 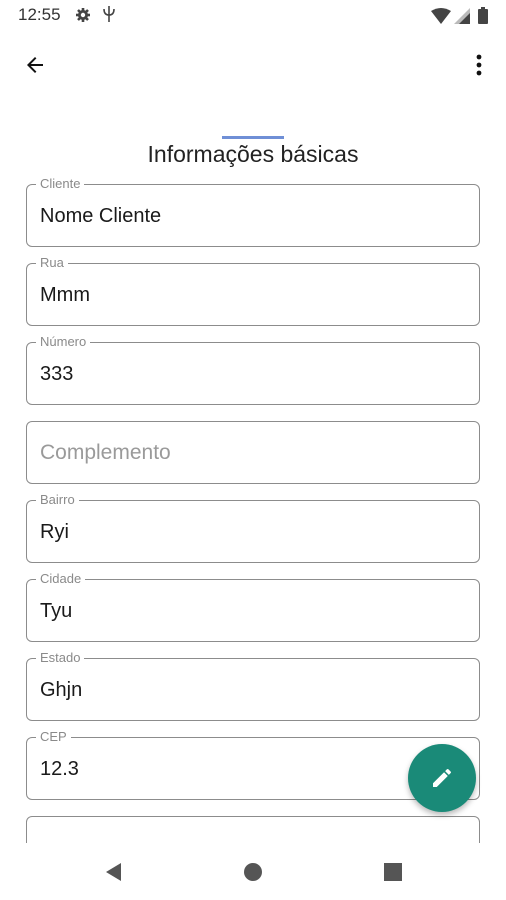 What do you see at coordinates (56, 611) in the screenshot?
I see `field-value: Tyu` at bounding box center [56, 611].